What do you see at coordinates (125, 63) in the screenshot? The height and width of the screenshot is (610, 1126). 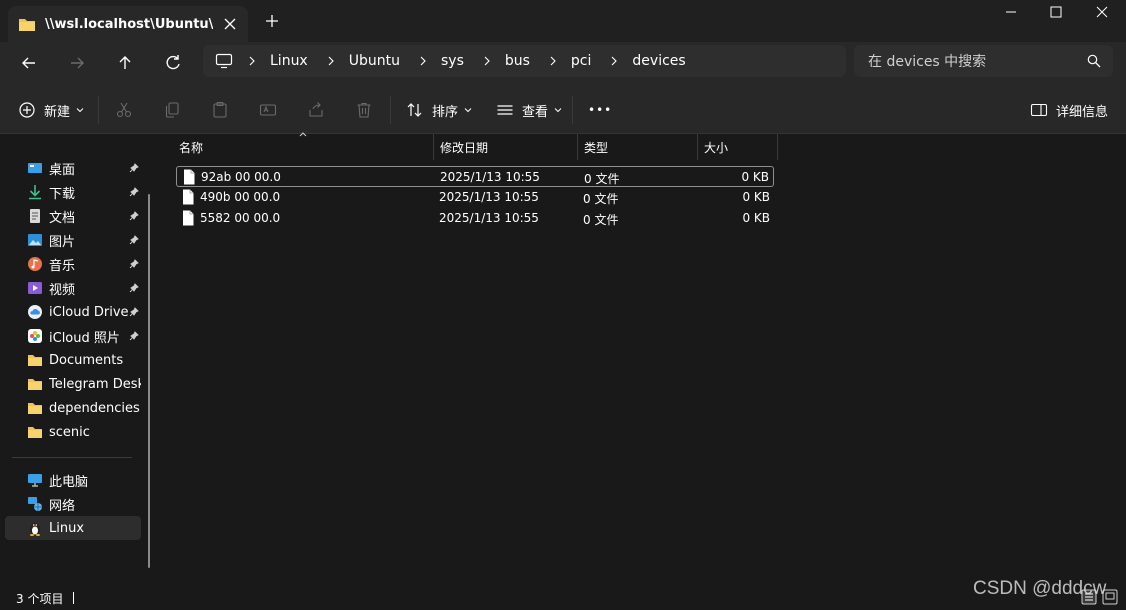 I see `up-arrow-icon` at bounding box center [125, 63].